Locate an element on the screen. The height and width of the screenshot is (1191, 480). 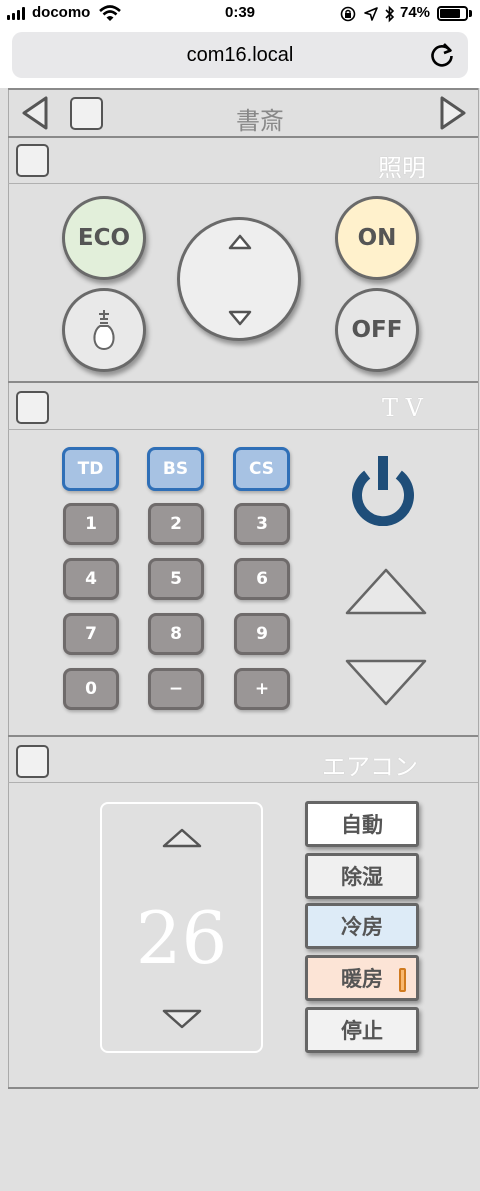
aircon-checkbox is located at coordinates (32, 761).